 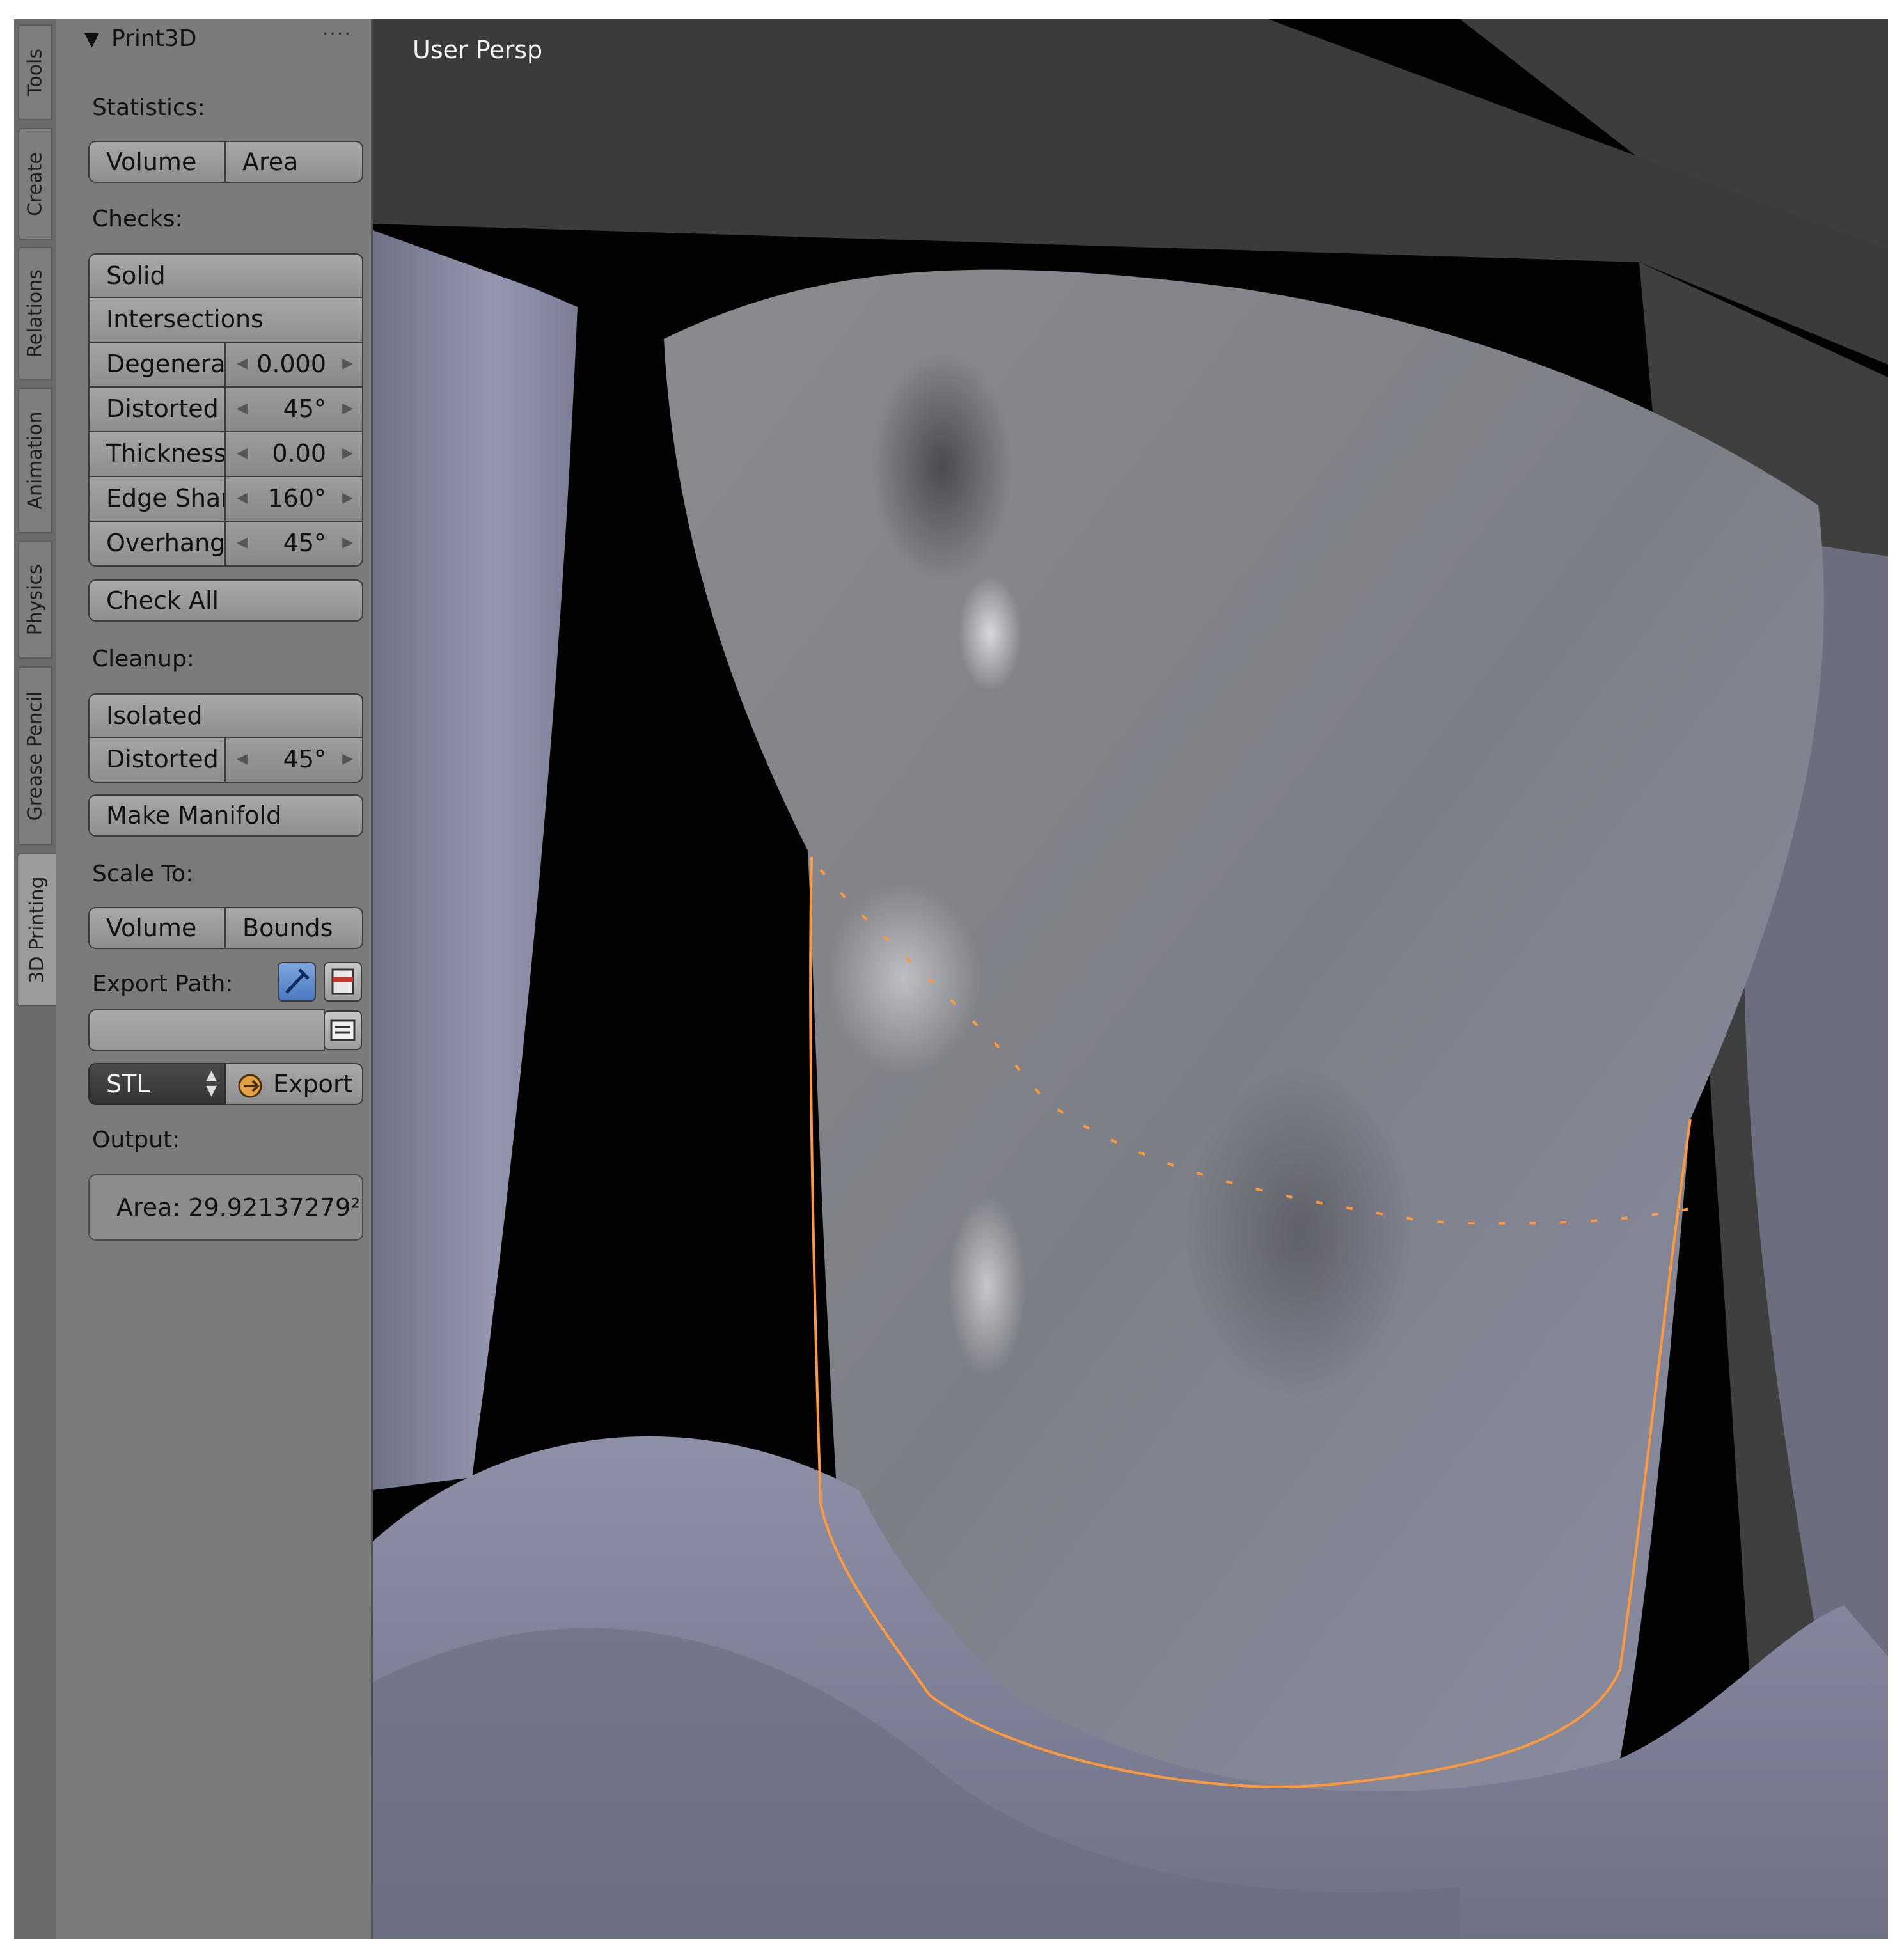 What do you see at coordinates (294, 162) in the screenshot?
I see `statistics-area-button: Area` at bounding box center [294, 162].